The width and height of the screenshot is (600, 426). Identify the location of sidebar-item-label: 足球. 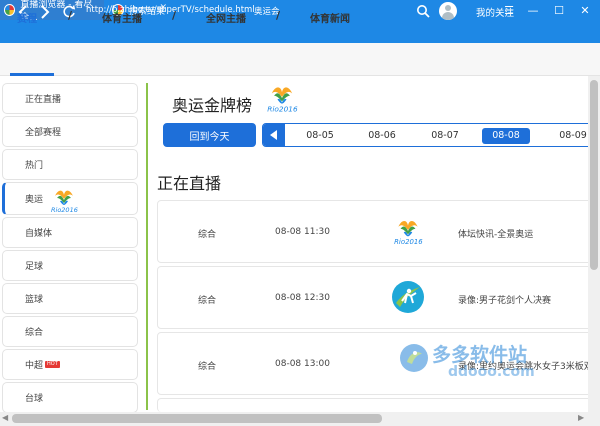
(34, 267).